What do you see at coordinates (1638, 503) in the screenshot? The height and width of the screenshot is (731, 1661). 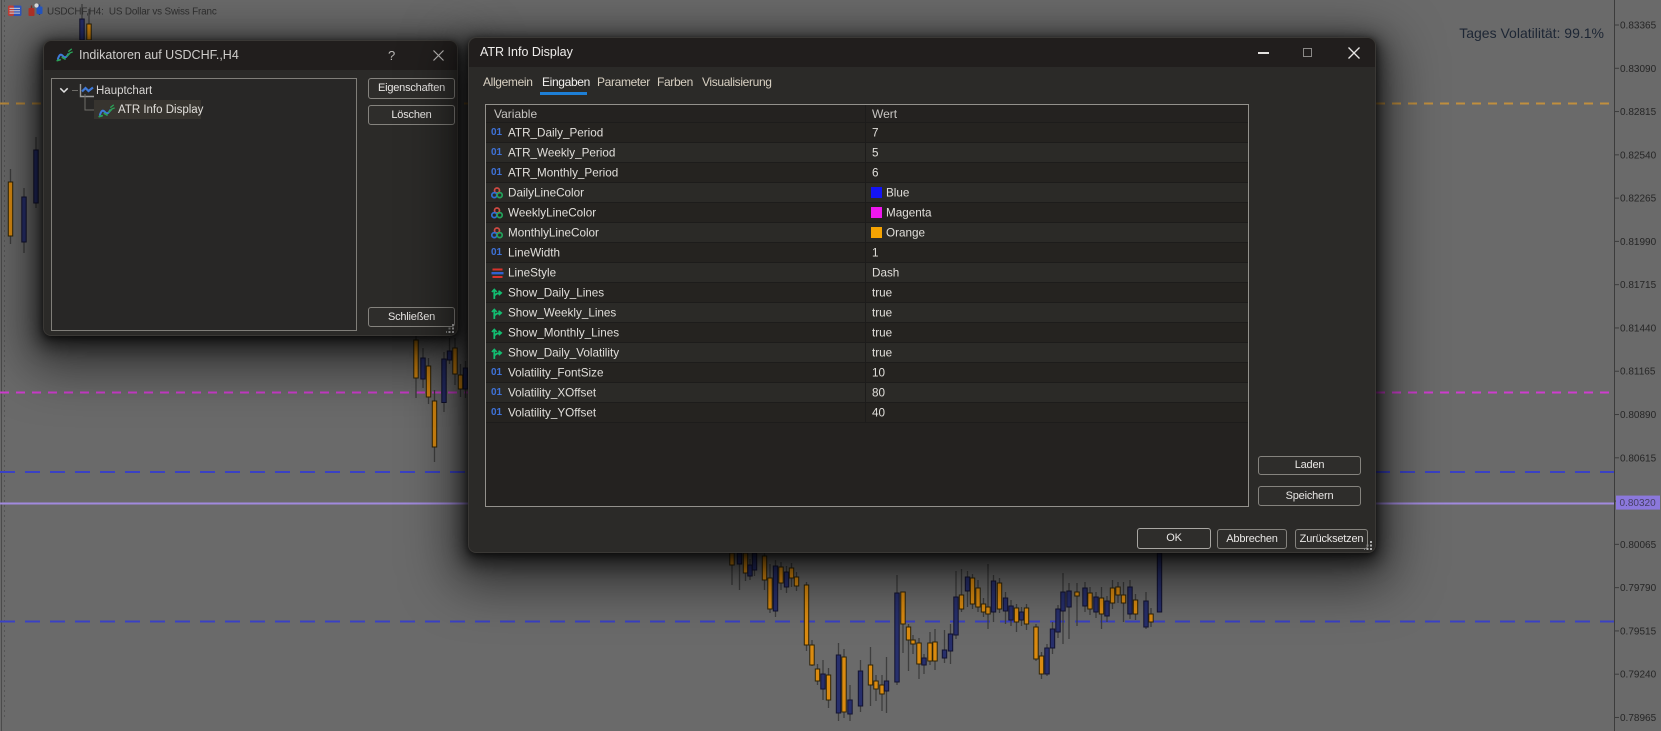 I see `svg-text: 0.80320` at bounding box center [1638, 503].